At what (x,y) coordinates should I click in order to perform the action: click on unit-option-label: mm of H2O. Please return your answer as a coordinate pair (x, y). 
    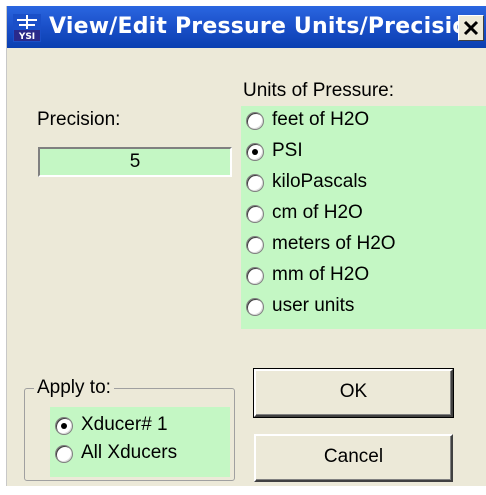
    Looking at the image, I should click on (321, 274).